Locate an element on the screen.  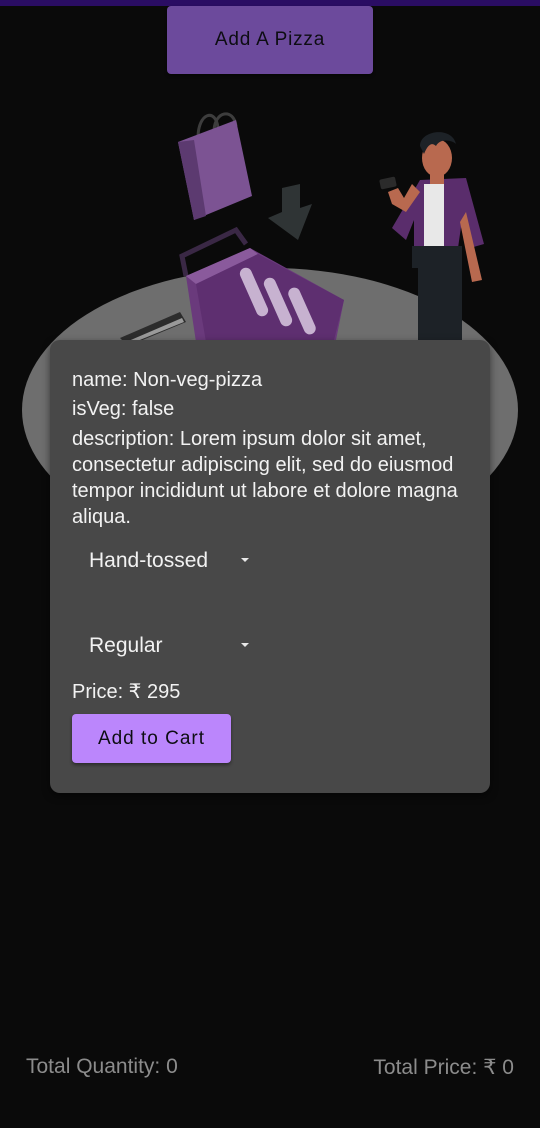
size-dropdown-value: Regular is located at coordinates (126, 645).